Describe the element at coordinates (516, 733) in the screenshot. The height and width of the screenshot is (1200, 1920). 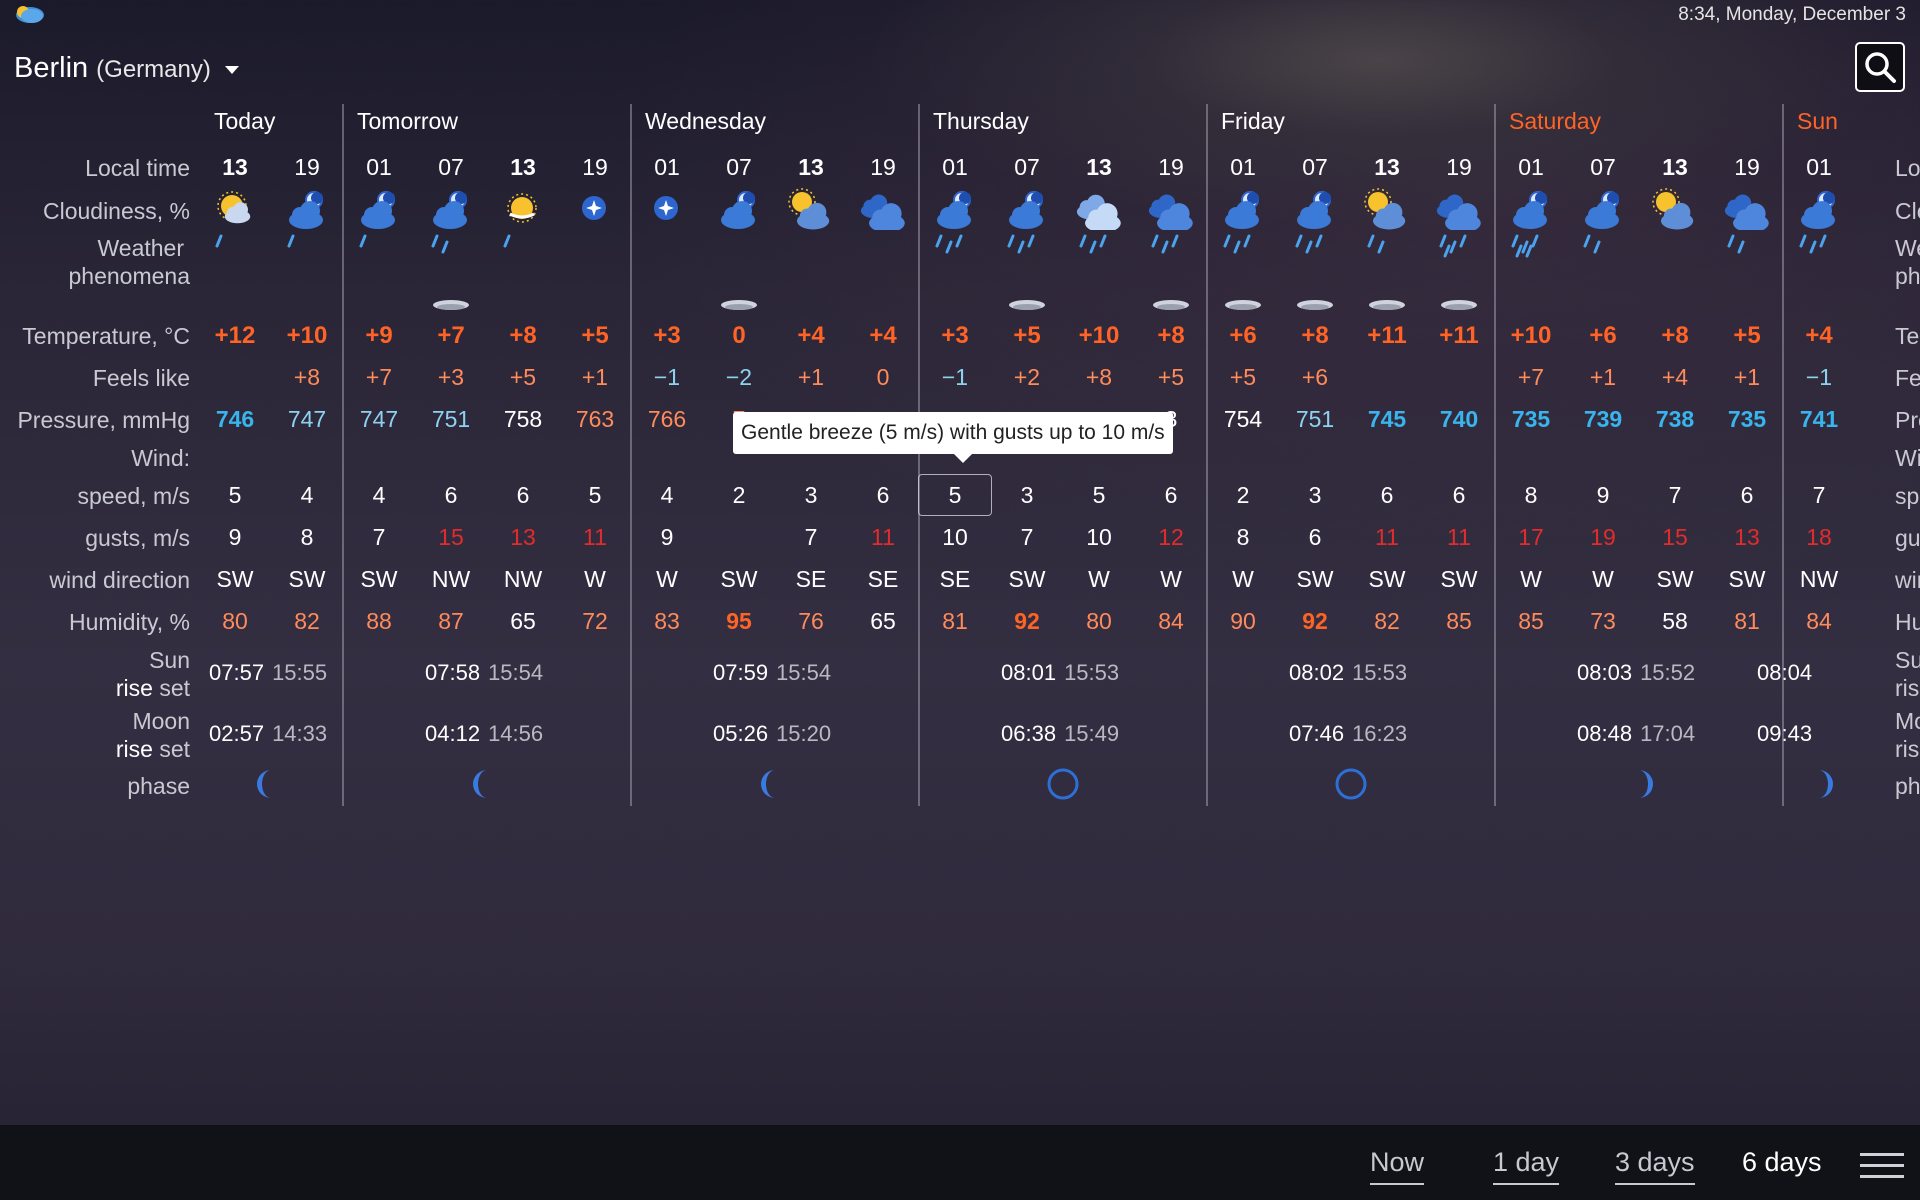
I see `moonset-time: 14:56` at that location.